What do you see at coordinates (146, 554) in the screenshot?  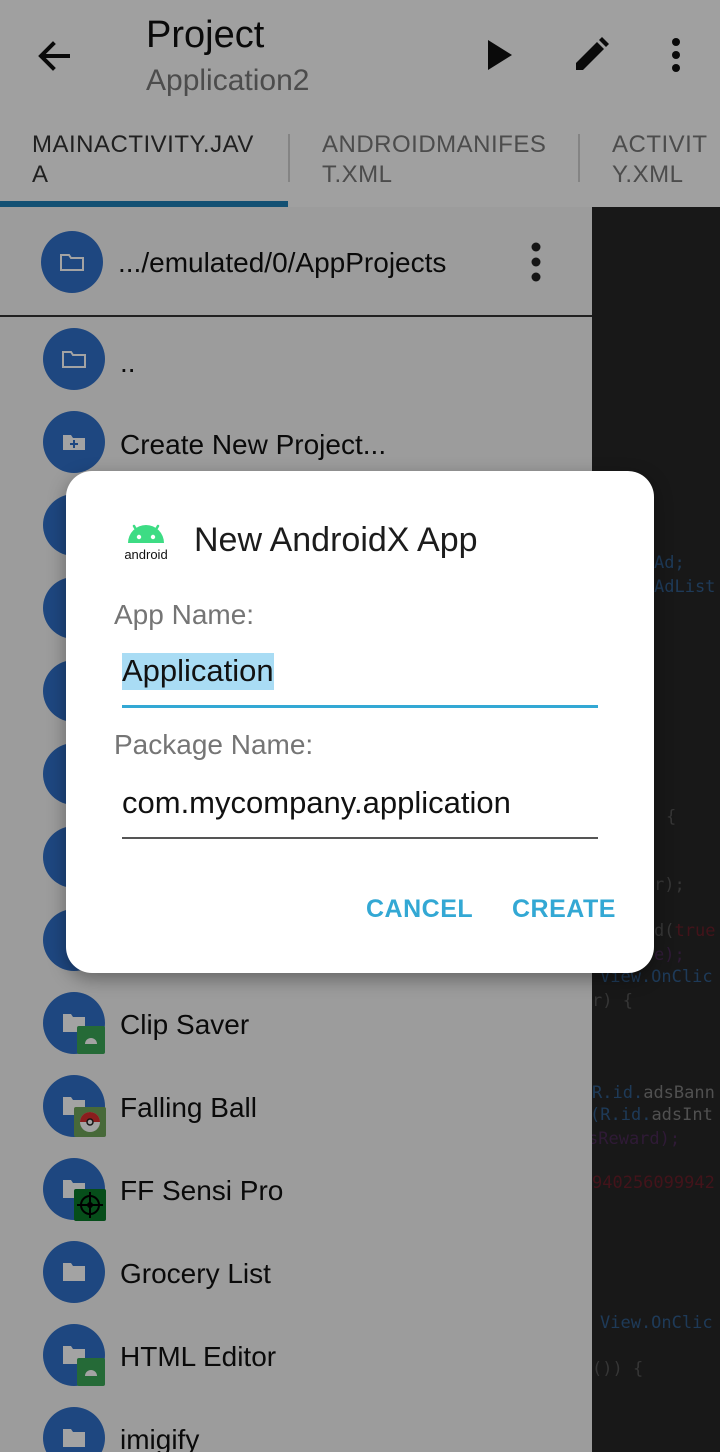 I see `android-logo-text: android` at bounding box center [146, 554].